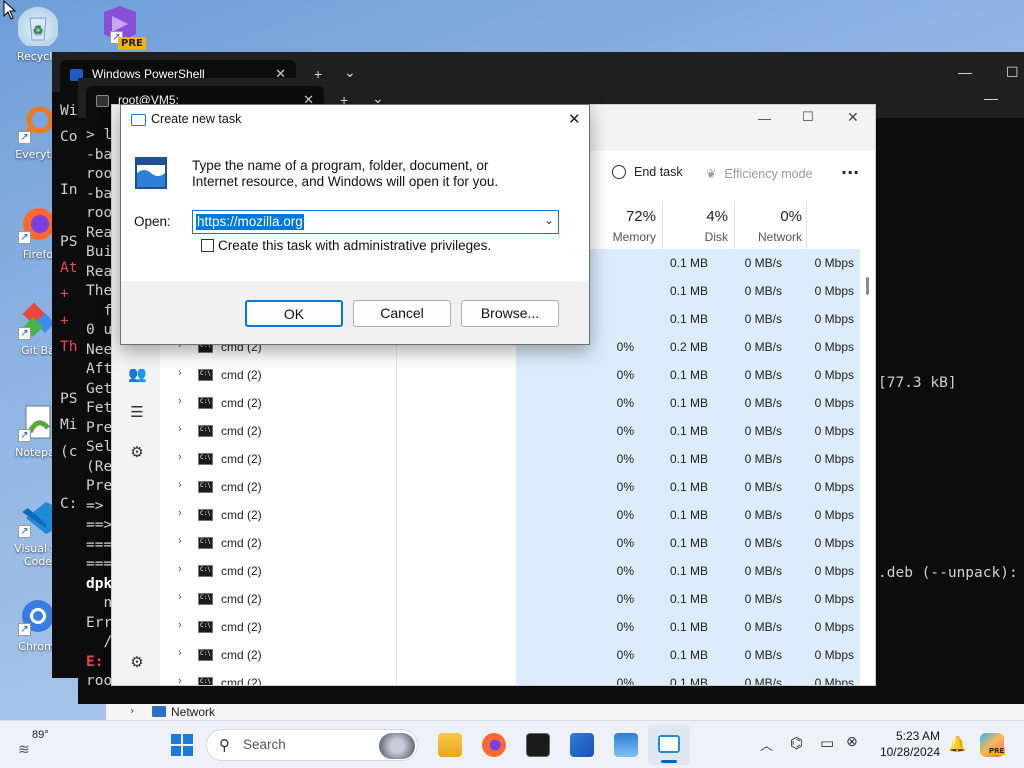  I want to click on weather-widget: 89° ≋, so click(38, 745).